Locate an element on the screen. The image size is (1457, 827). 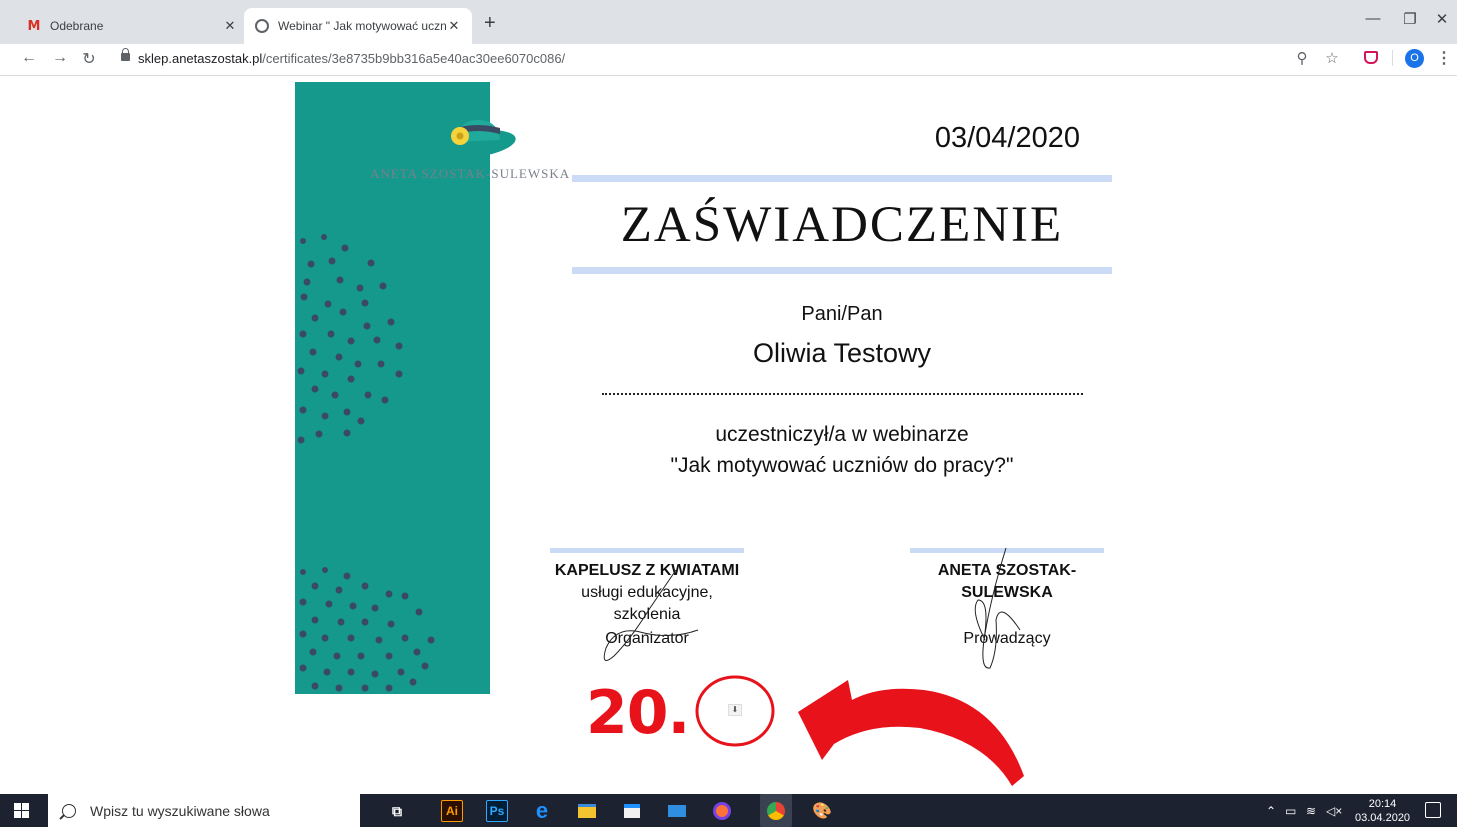
heading-rule-bottom is located at coordinates (842, 270).